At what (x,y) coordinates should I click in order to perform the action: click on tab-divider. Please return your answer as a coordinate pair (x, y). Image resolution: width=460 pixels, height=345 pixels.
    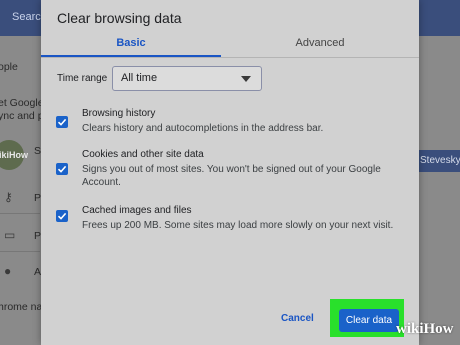
    Looking at the image, I should click on (230, 57).